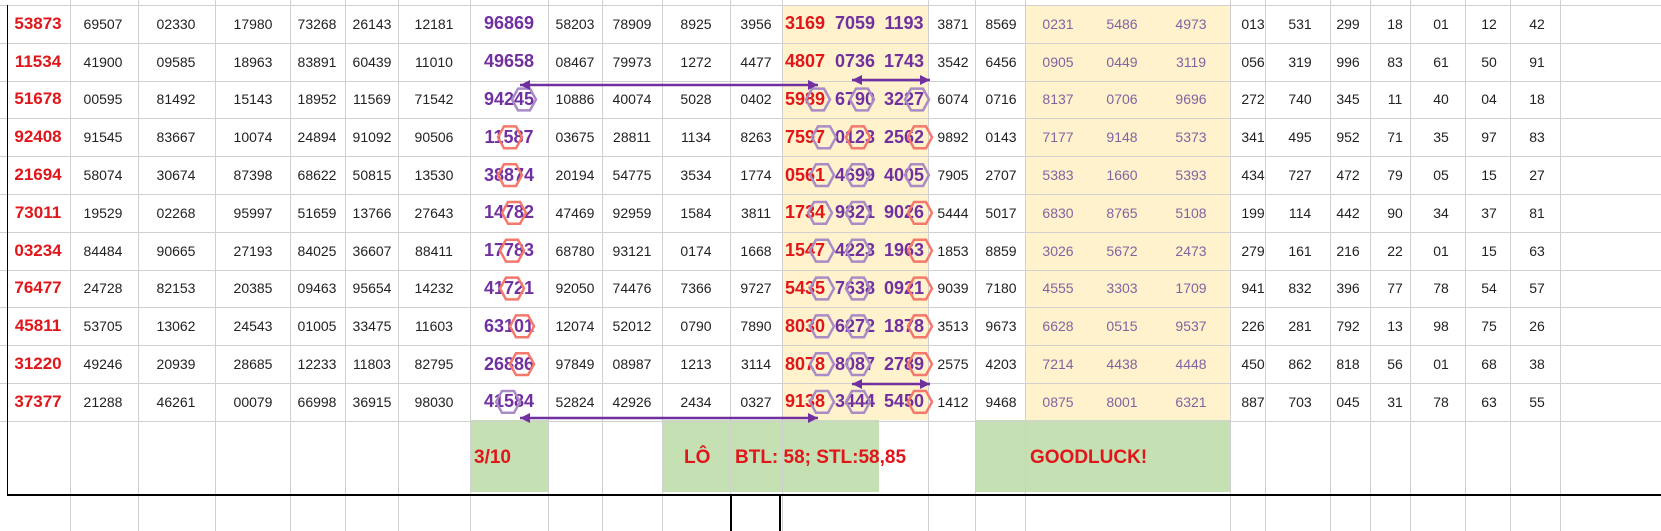 The width and height of the screenshot is (1661, 531). Describe the element at coordinates (176, 251) in the screenshot. I see `table-cell: 90665` at that location.